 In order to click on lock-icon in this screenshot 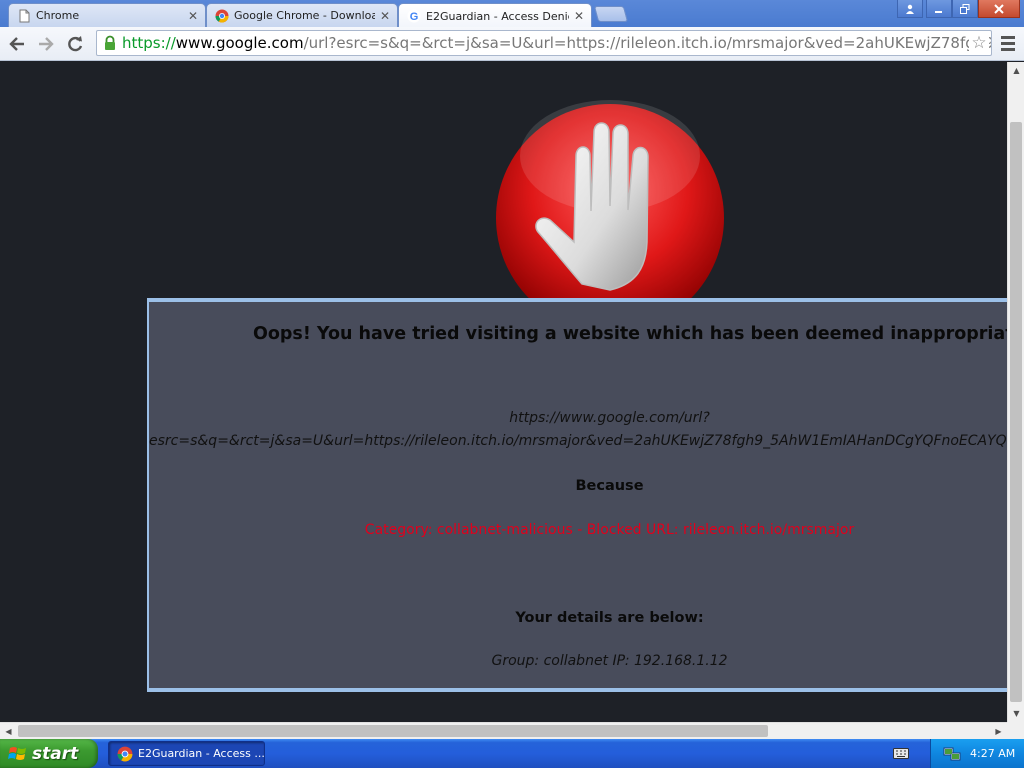, I will do `click(110, 42)`.